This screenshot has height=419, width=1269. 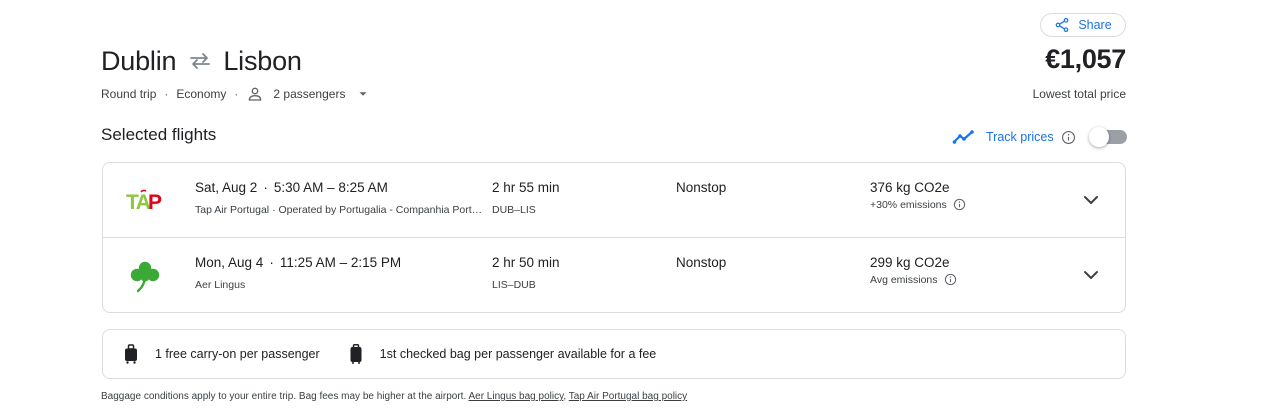 I want to click on aer-lingus-logo, so click(x=145, y=276).